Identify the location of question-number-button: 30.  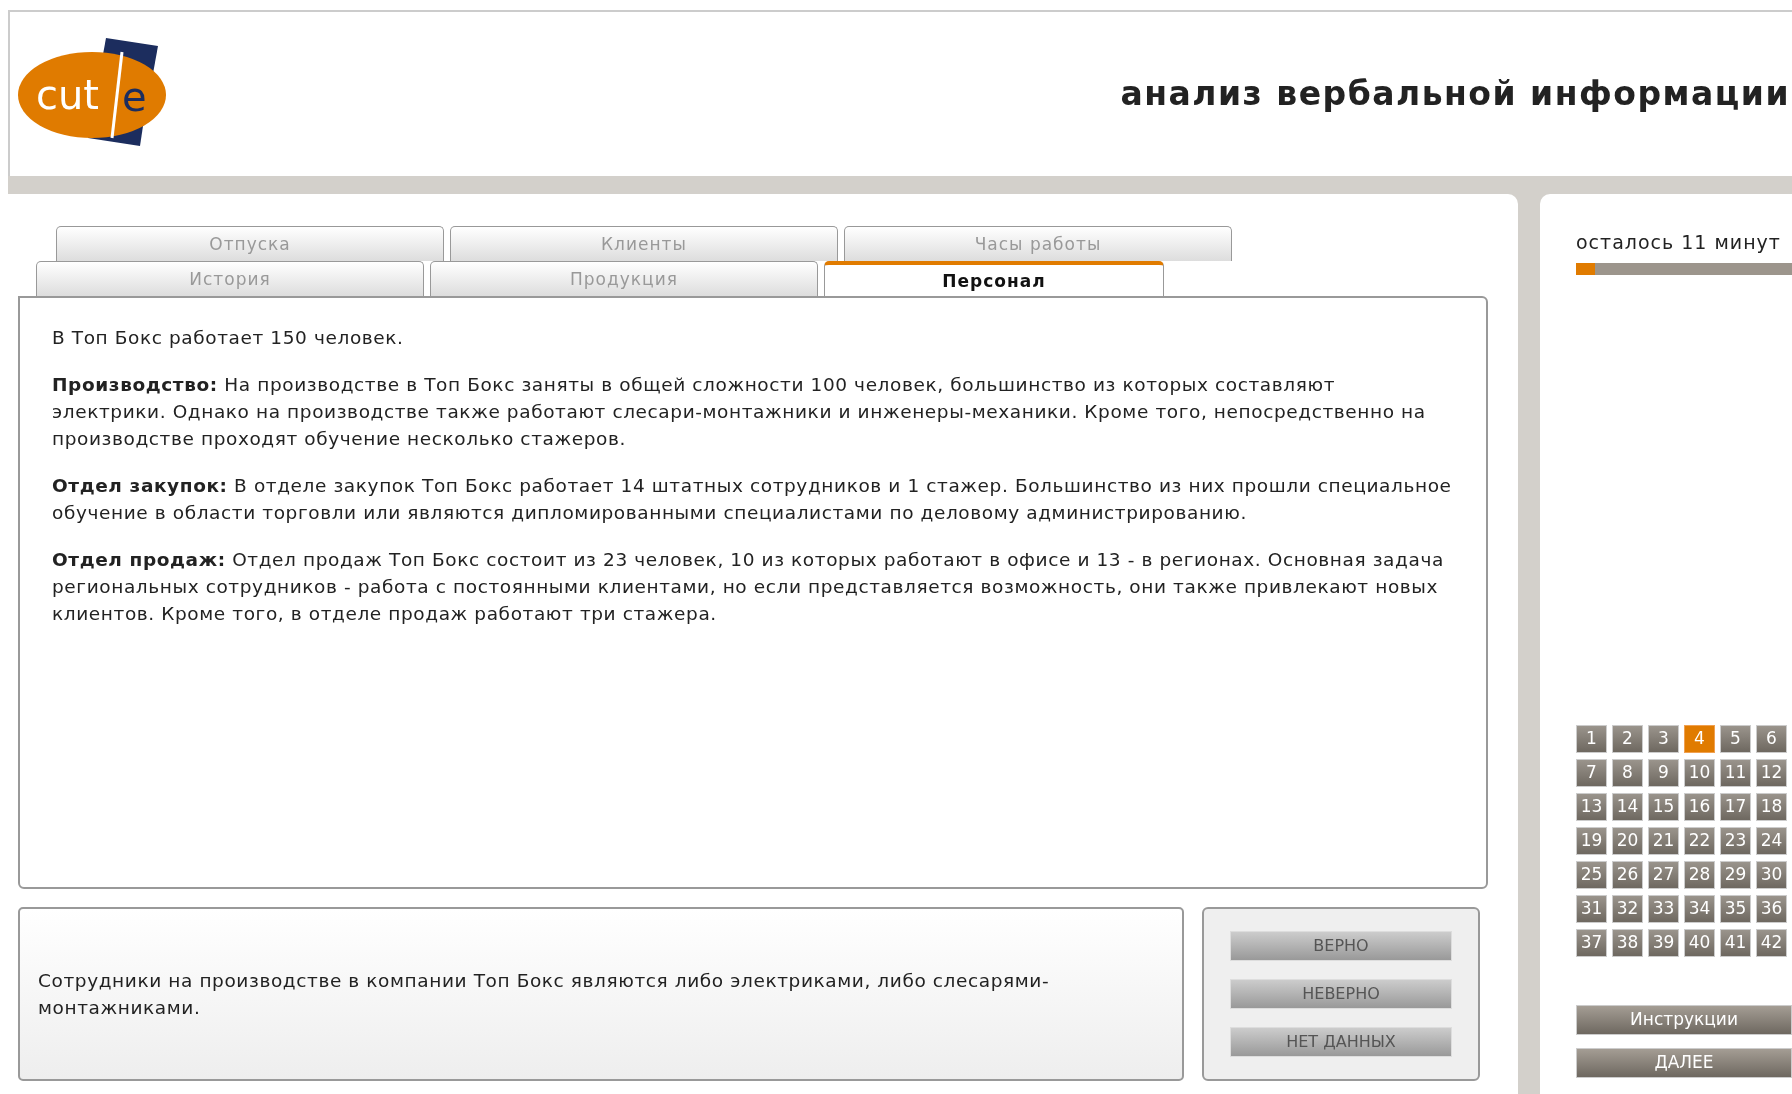
(1771, 874).